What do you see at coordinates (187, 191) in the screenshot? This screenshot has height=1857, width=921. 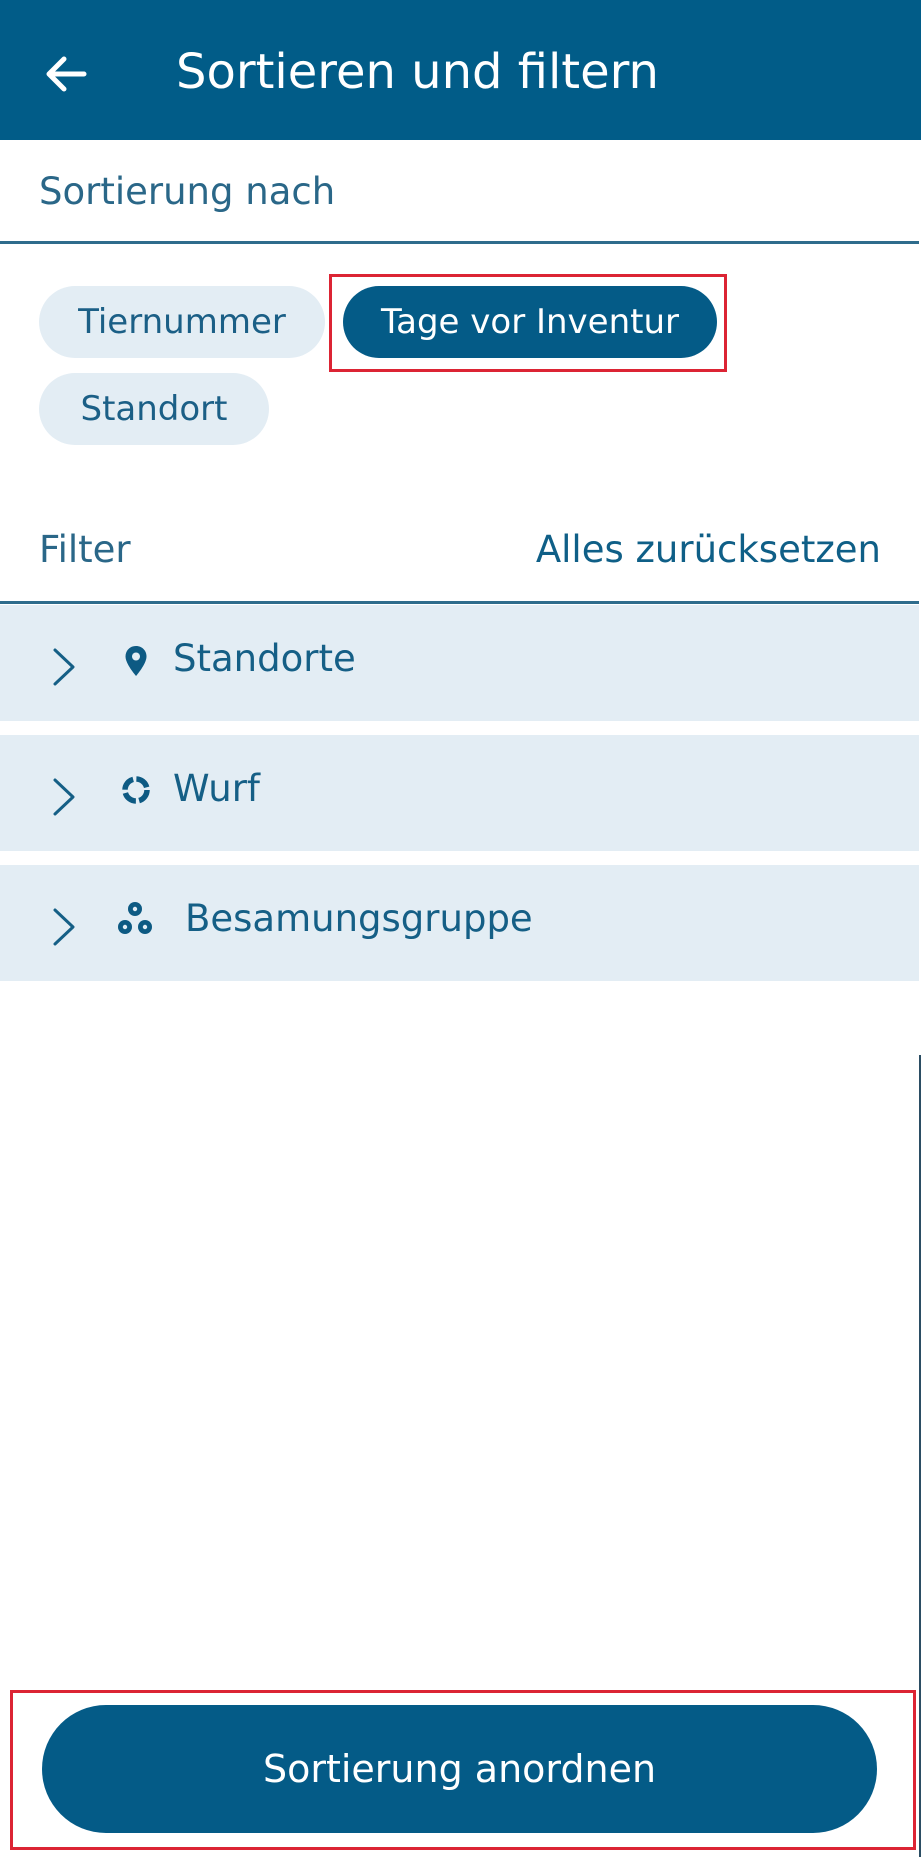 I see `sort-section-label: Sortierung nach` at bounding box center [187, 191].